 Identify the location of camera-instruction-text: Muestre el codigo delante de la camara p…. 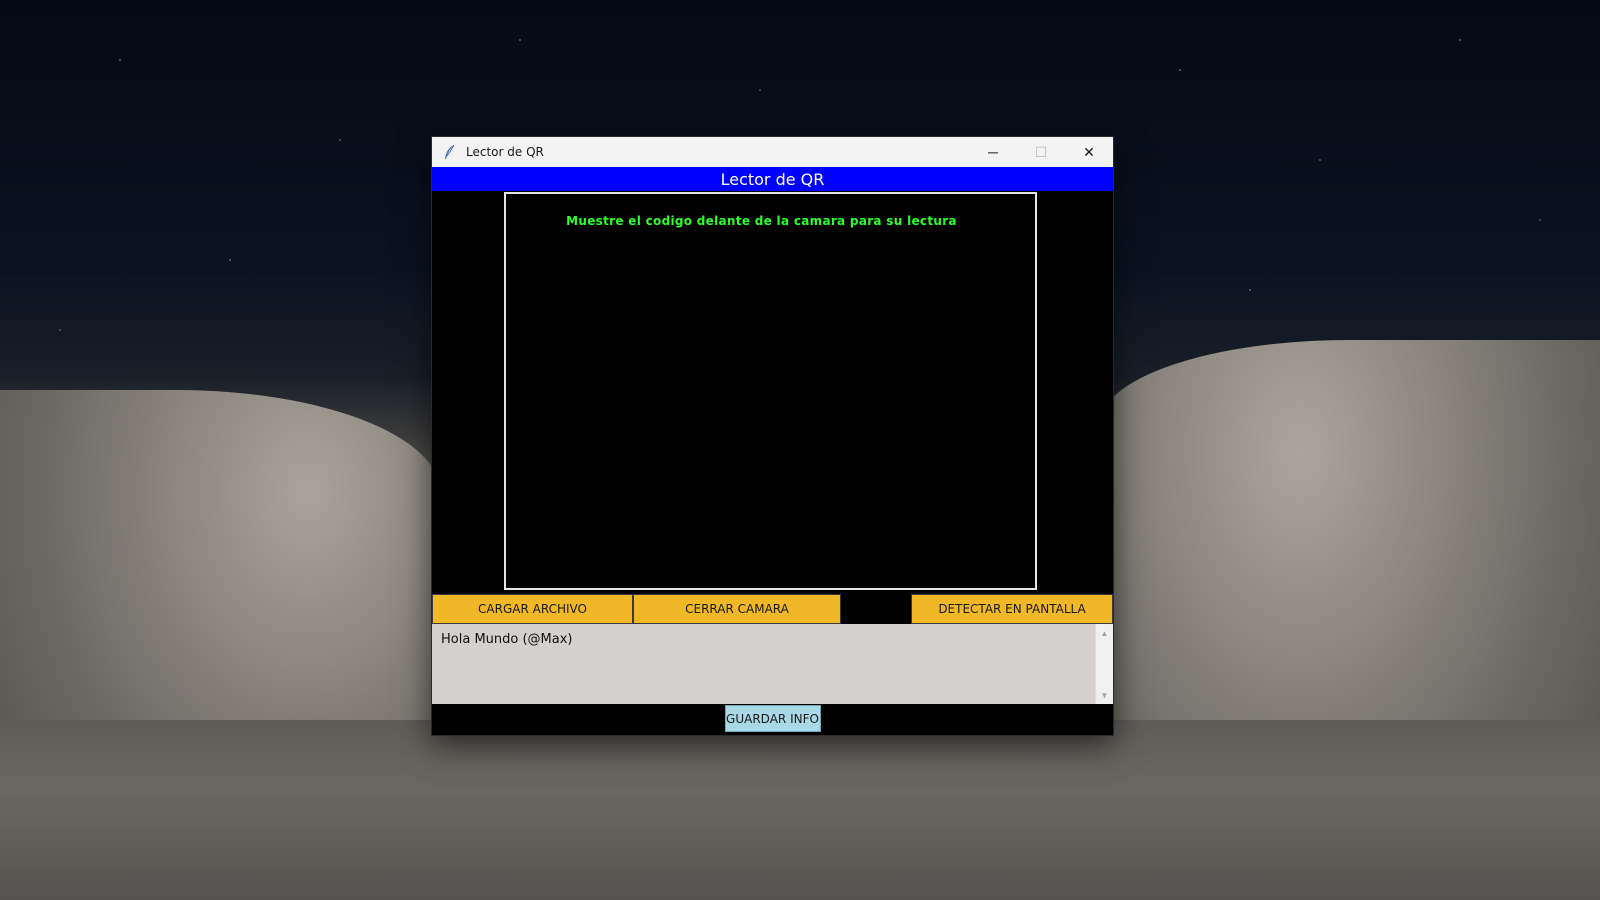
(761, 221).